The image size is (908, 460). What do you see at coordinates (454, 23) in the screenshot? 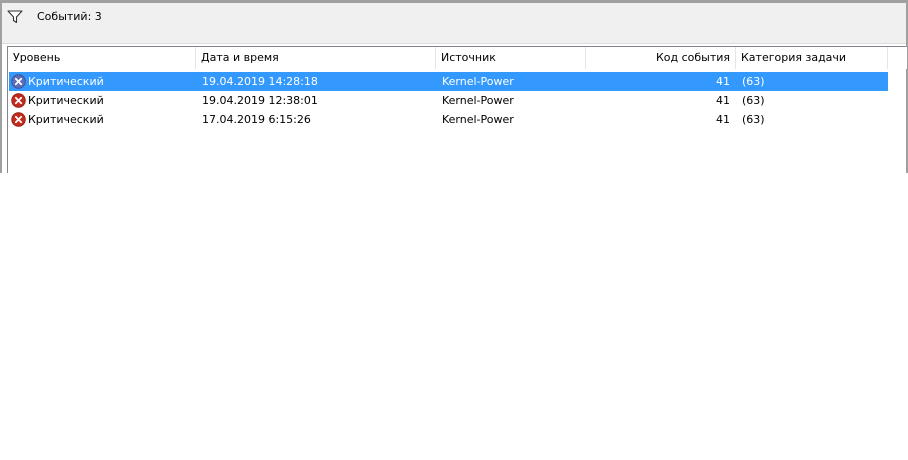
I see `filter-bar: Событий: 3` at bounding box center [454, 23].